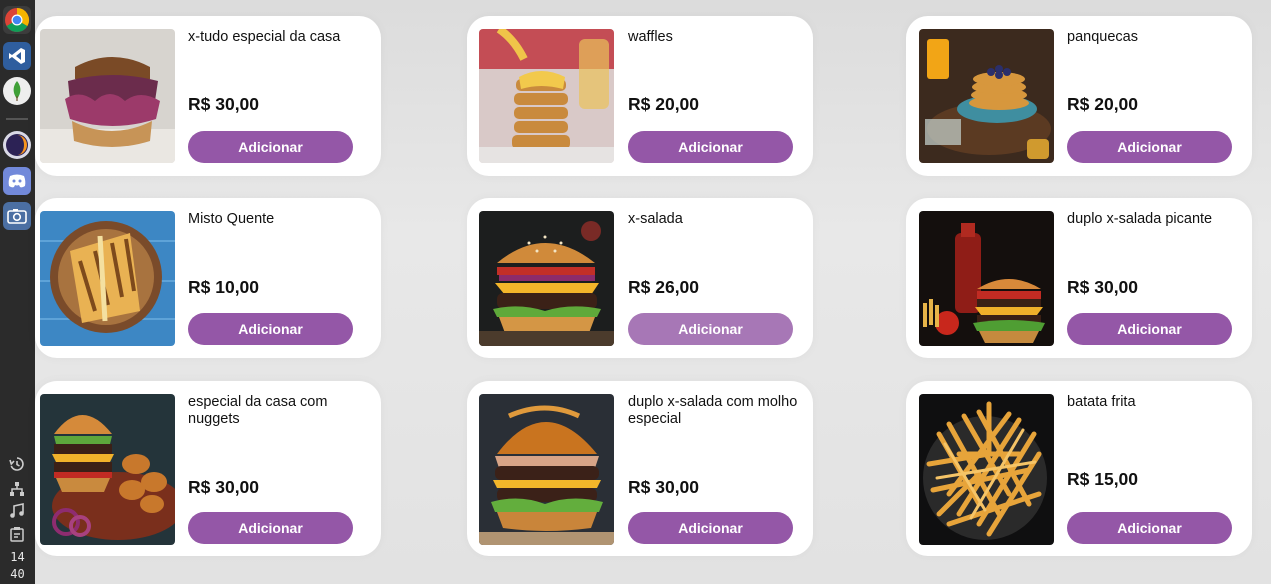 The width and height of the screenshot is (1271, 584). I want to click on product-price: R$ 10,00, so click(224, 287).